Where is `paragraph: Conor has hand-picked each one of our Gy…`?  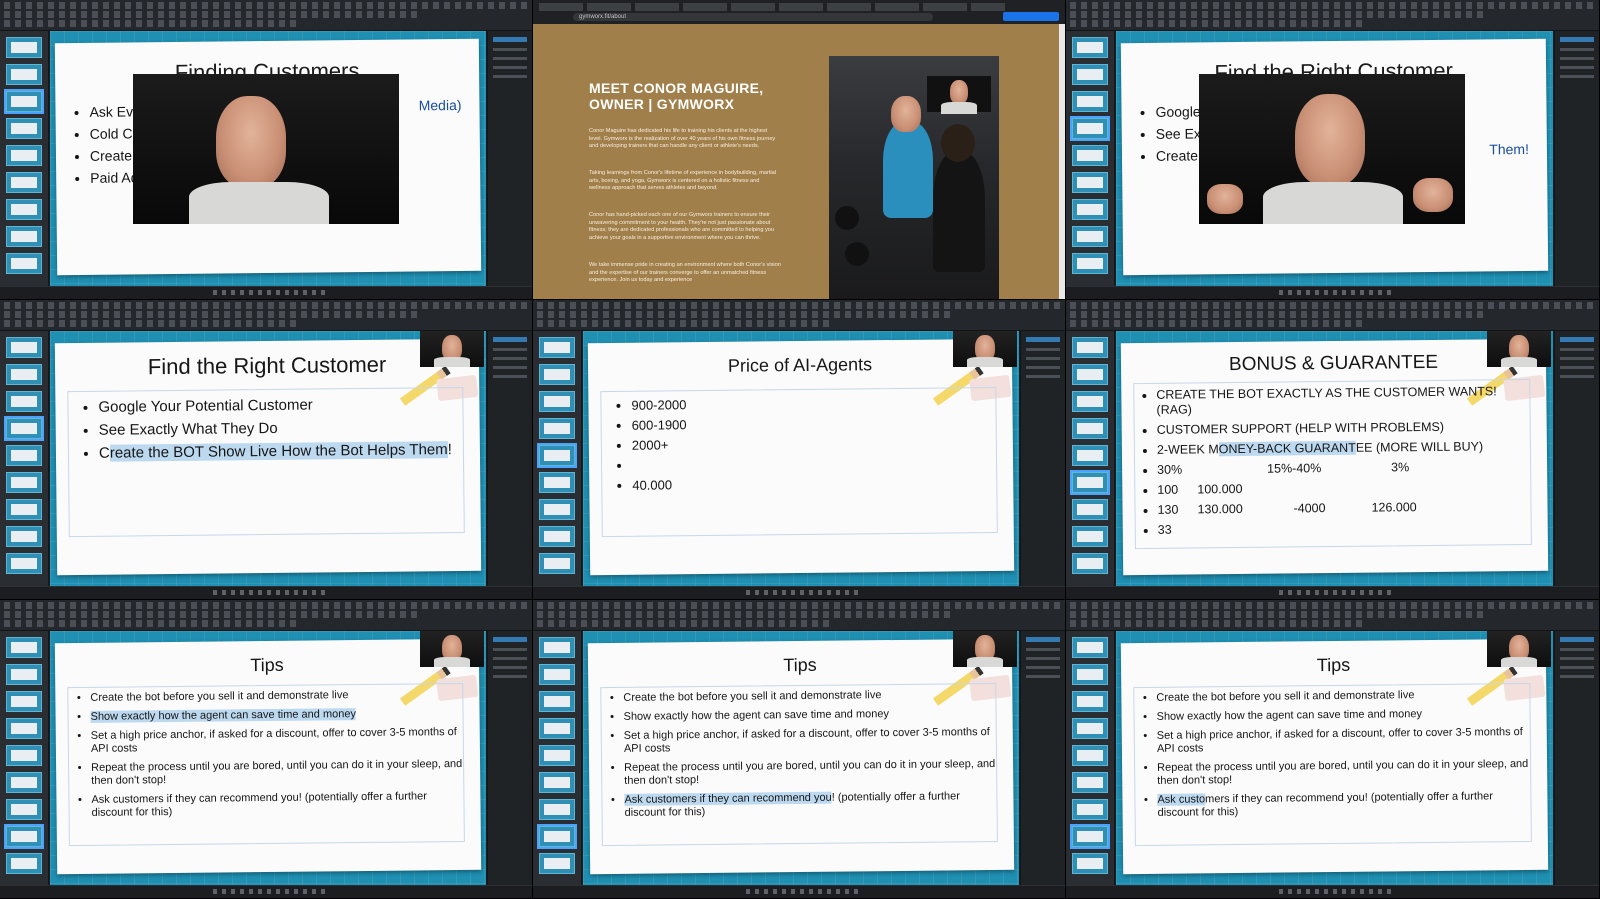 paragraph: Conor has hand-picked each one of our Gy… is located at coordinates (682, 226).